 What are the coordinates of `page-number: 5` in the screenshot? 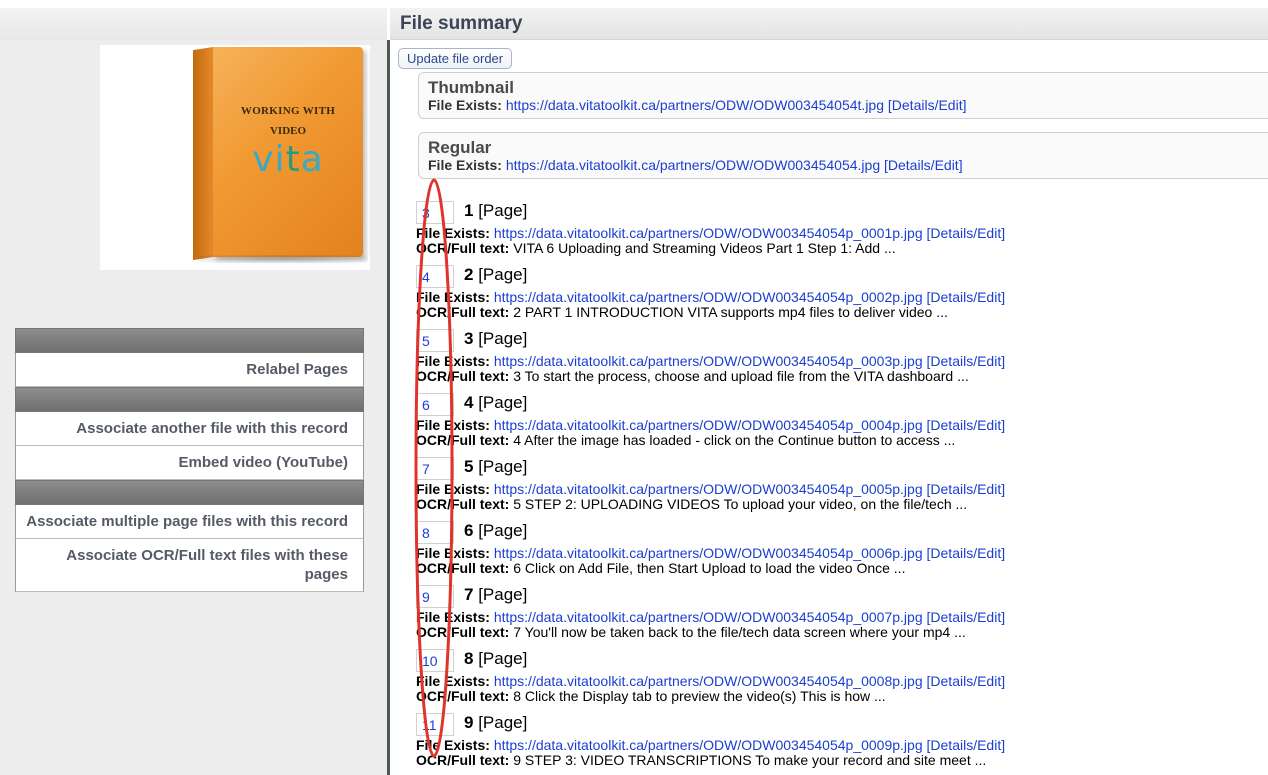 It's located at (469, 466).